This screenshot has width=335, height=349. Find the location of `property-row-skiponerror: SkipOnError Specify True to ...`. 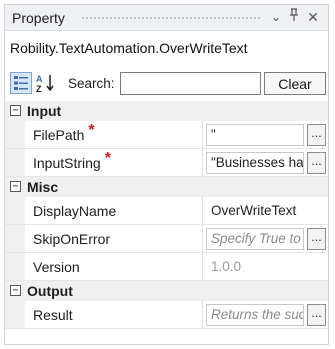

property-row-skiponerror: SkipOnError Specify True to ... is located at coordinates (166, 239).